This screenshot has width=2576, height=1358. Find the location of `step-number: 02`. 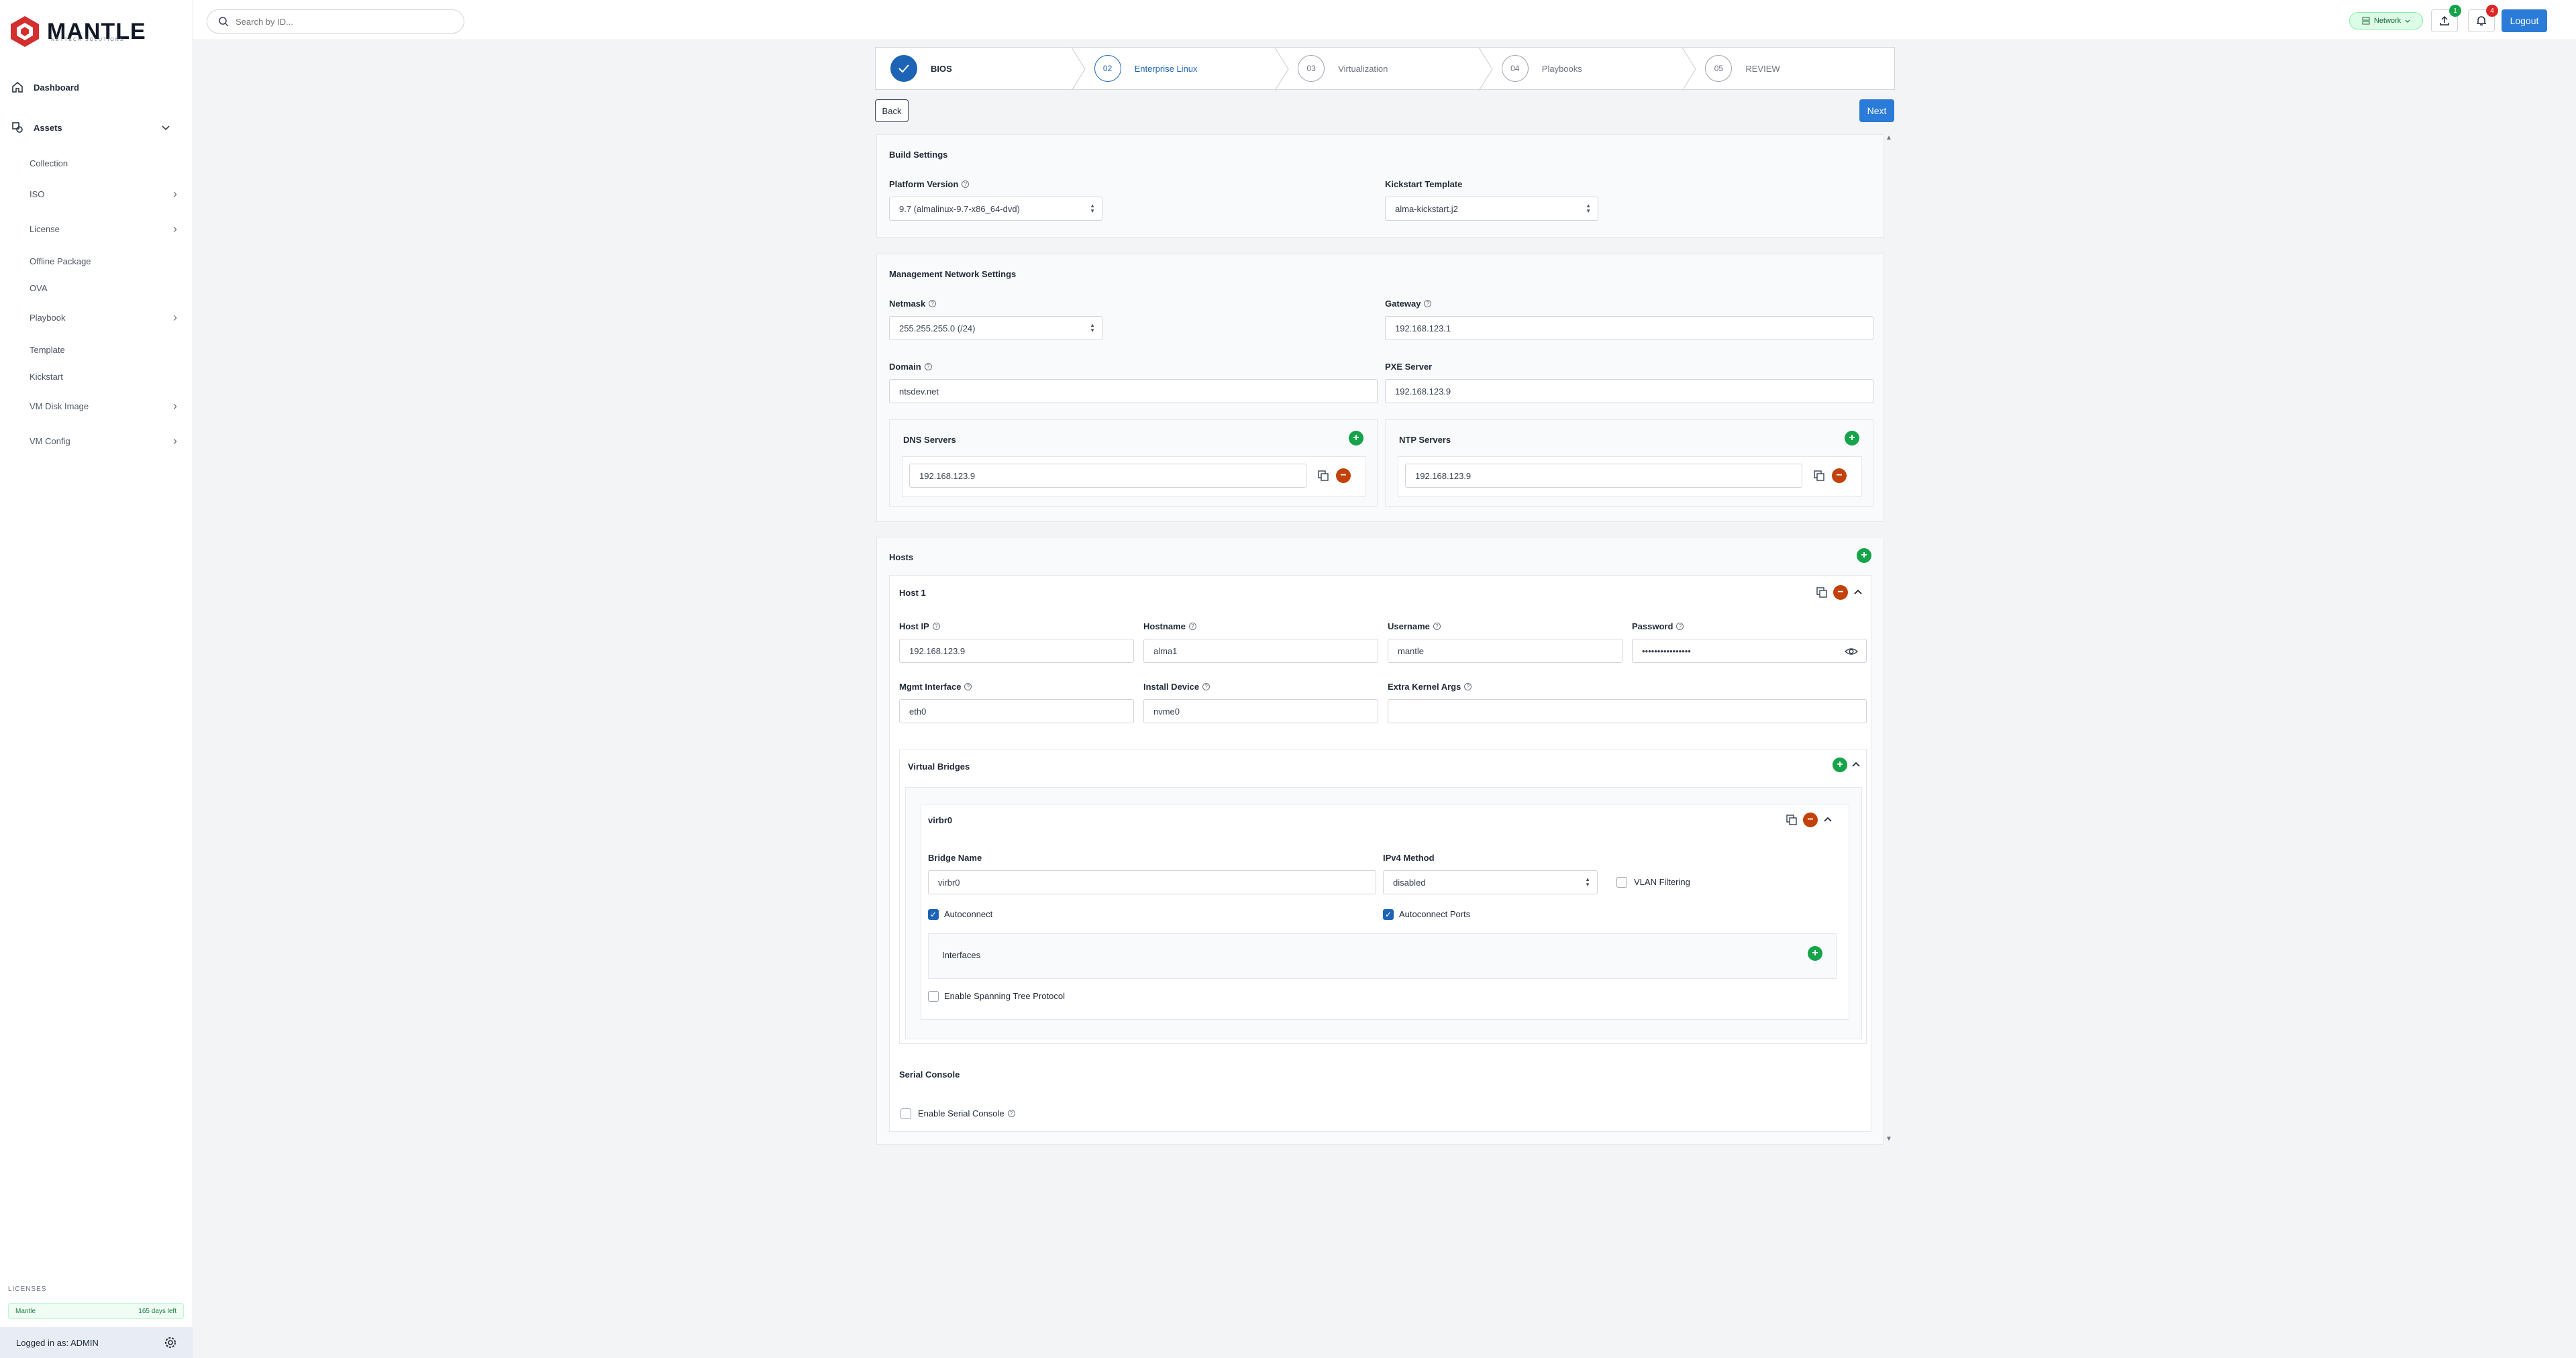

step-number: 02 is located at coordinates (1107, 68).